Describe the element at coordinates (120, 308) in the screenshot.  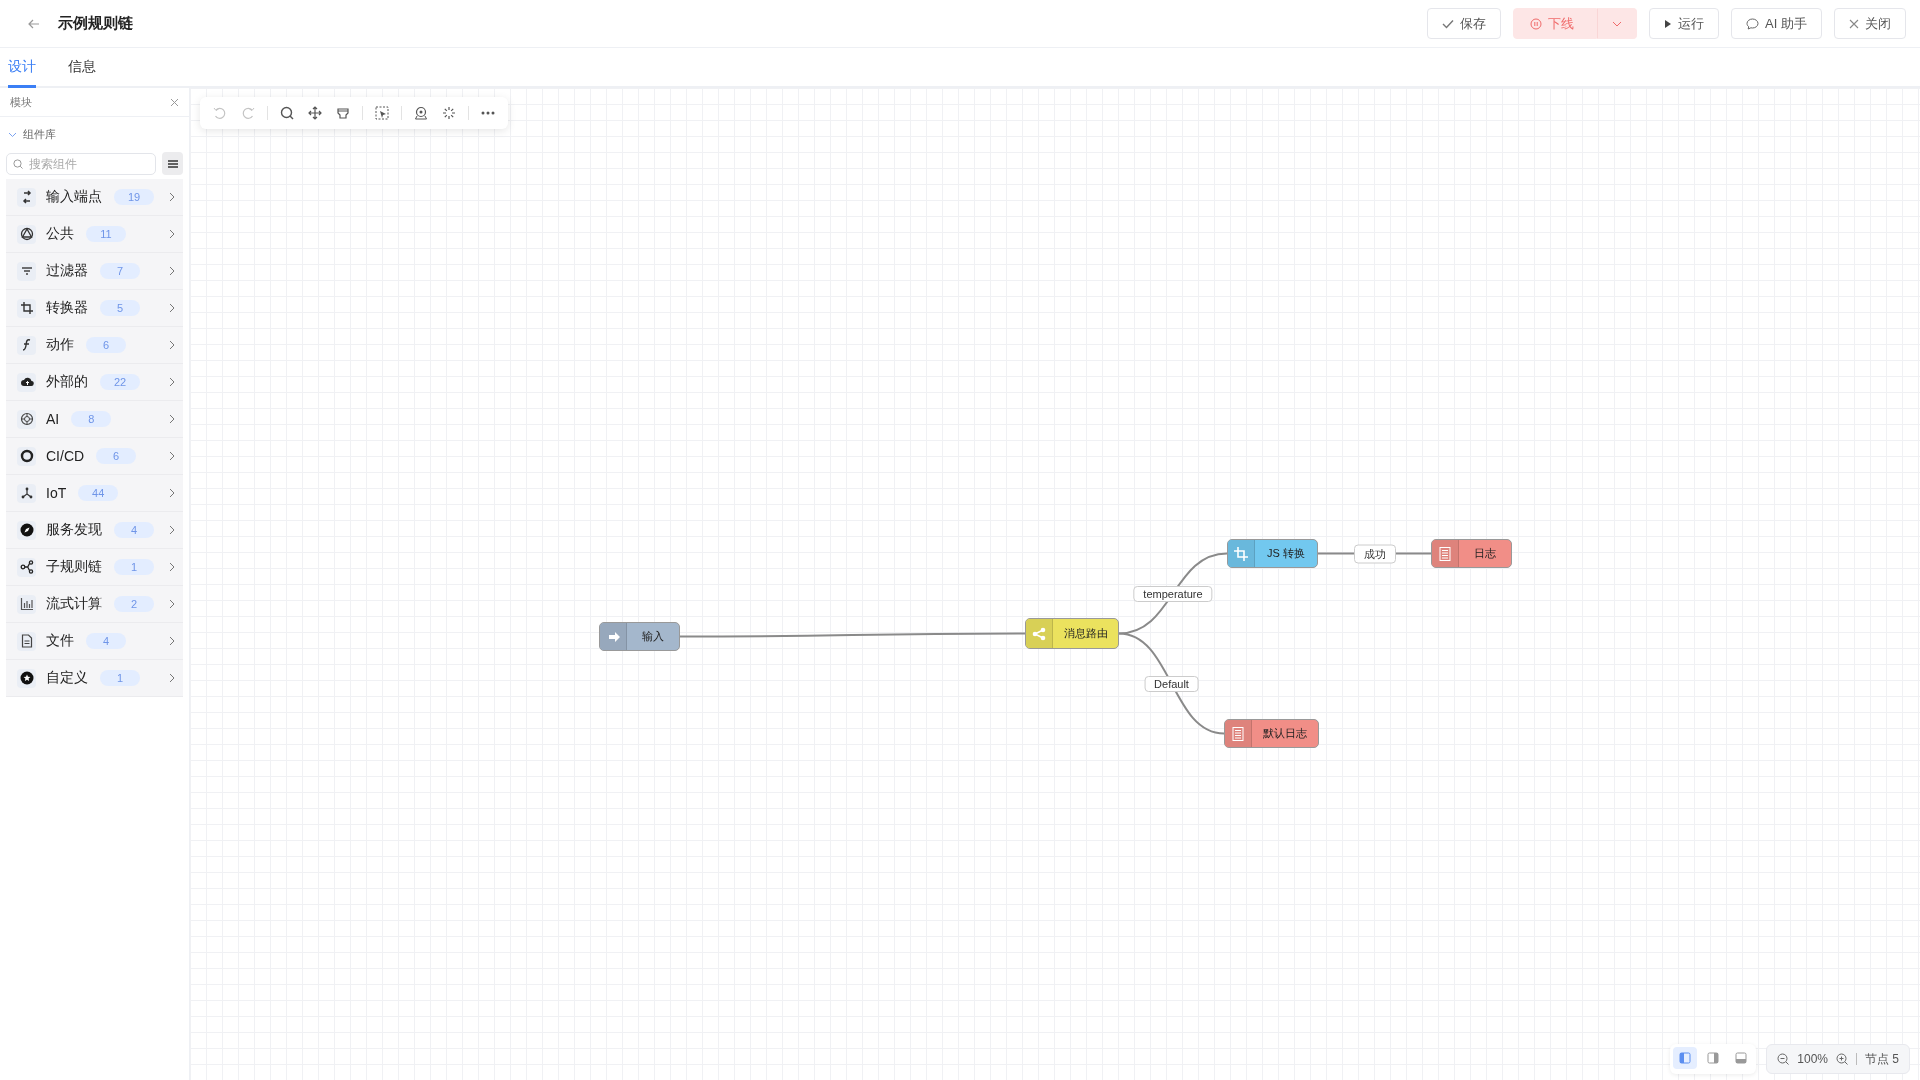
I see `count-badge: 5` at that location.